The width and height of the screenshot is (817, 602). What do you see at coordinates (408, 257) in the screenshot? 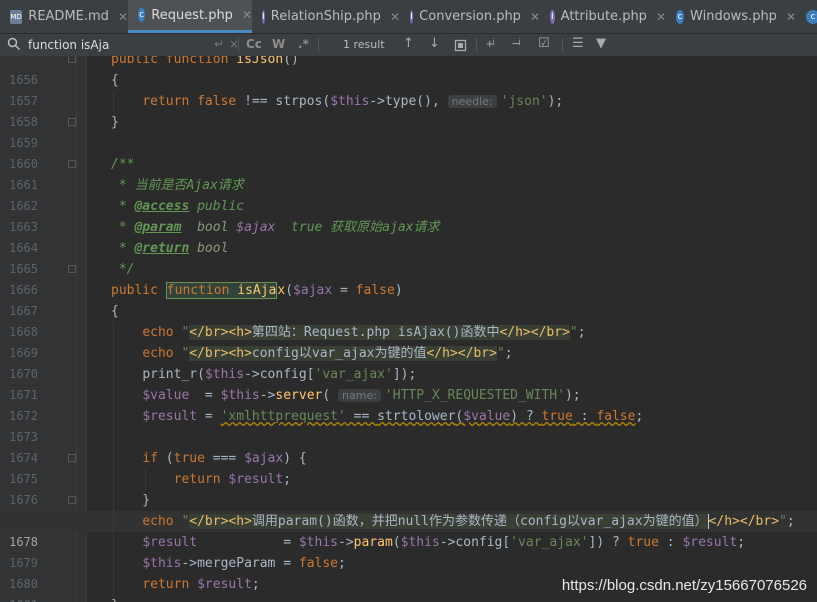
I see `code-line: 1665 * @return bool` at bounding box center [408, 257].